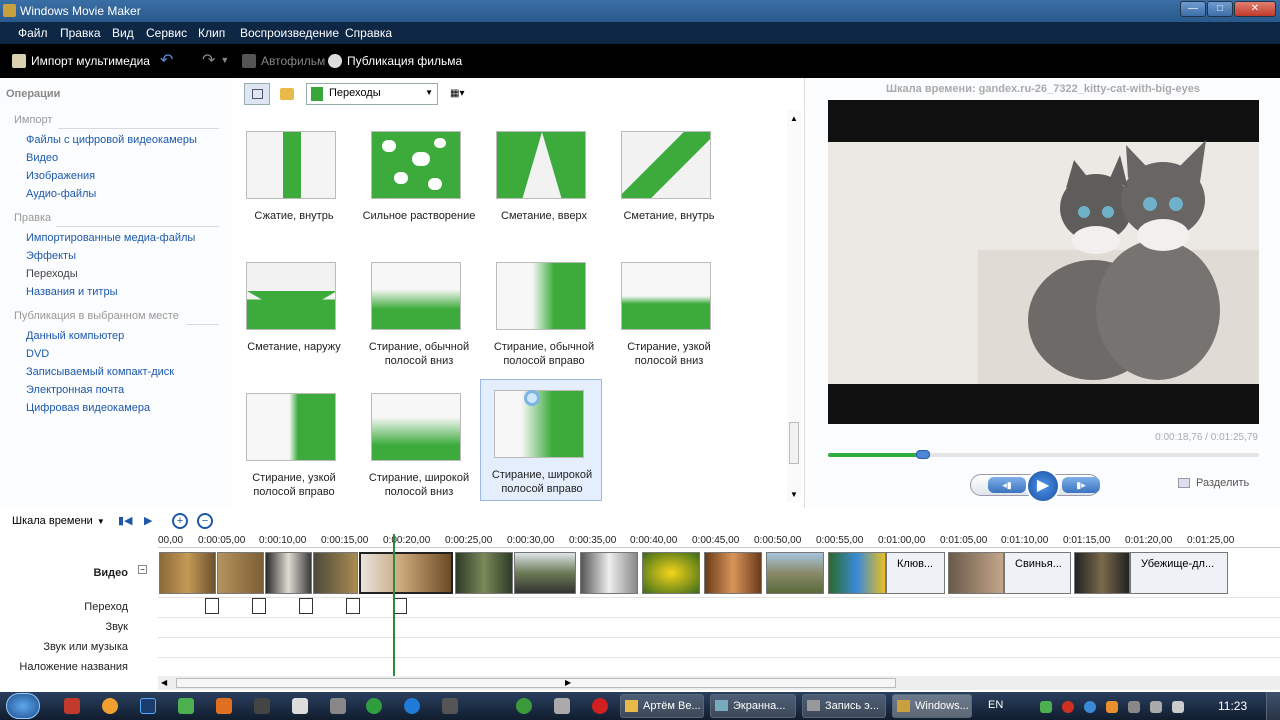  What do you see at coordinates (125, 520) in the screenshot?
I see `rewind-icon: ▮◀` at bounding box center [125, 520].